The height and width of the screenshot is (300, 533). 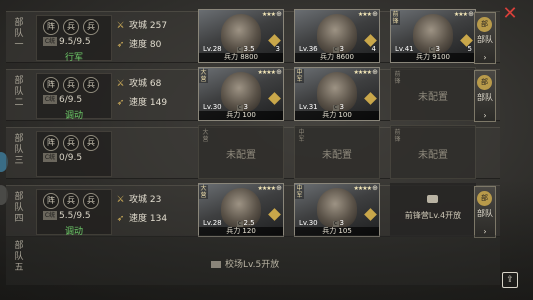 I want to click on hero-slot: 中军 未配置, so click(x=337, y=152).